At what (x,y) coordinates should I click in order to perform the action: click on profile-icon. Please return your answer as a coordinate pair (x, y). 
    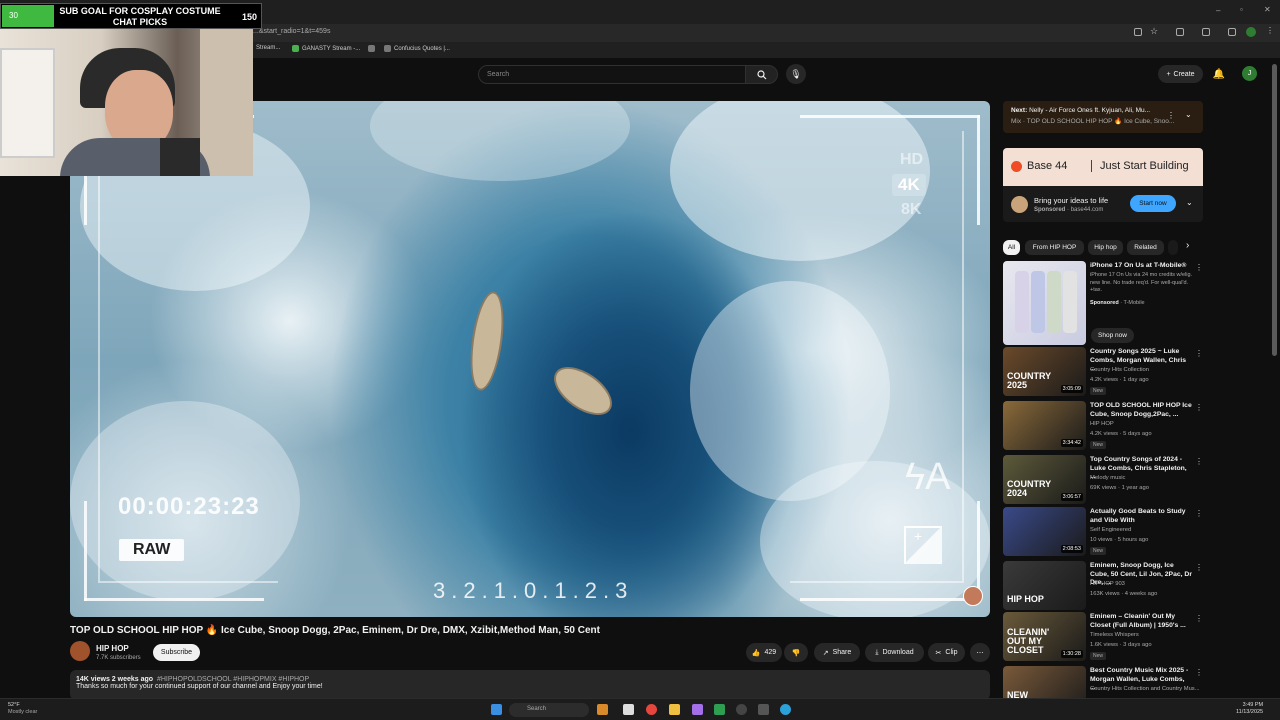
    Looking at the image, I should click on (1251, 32).